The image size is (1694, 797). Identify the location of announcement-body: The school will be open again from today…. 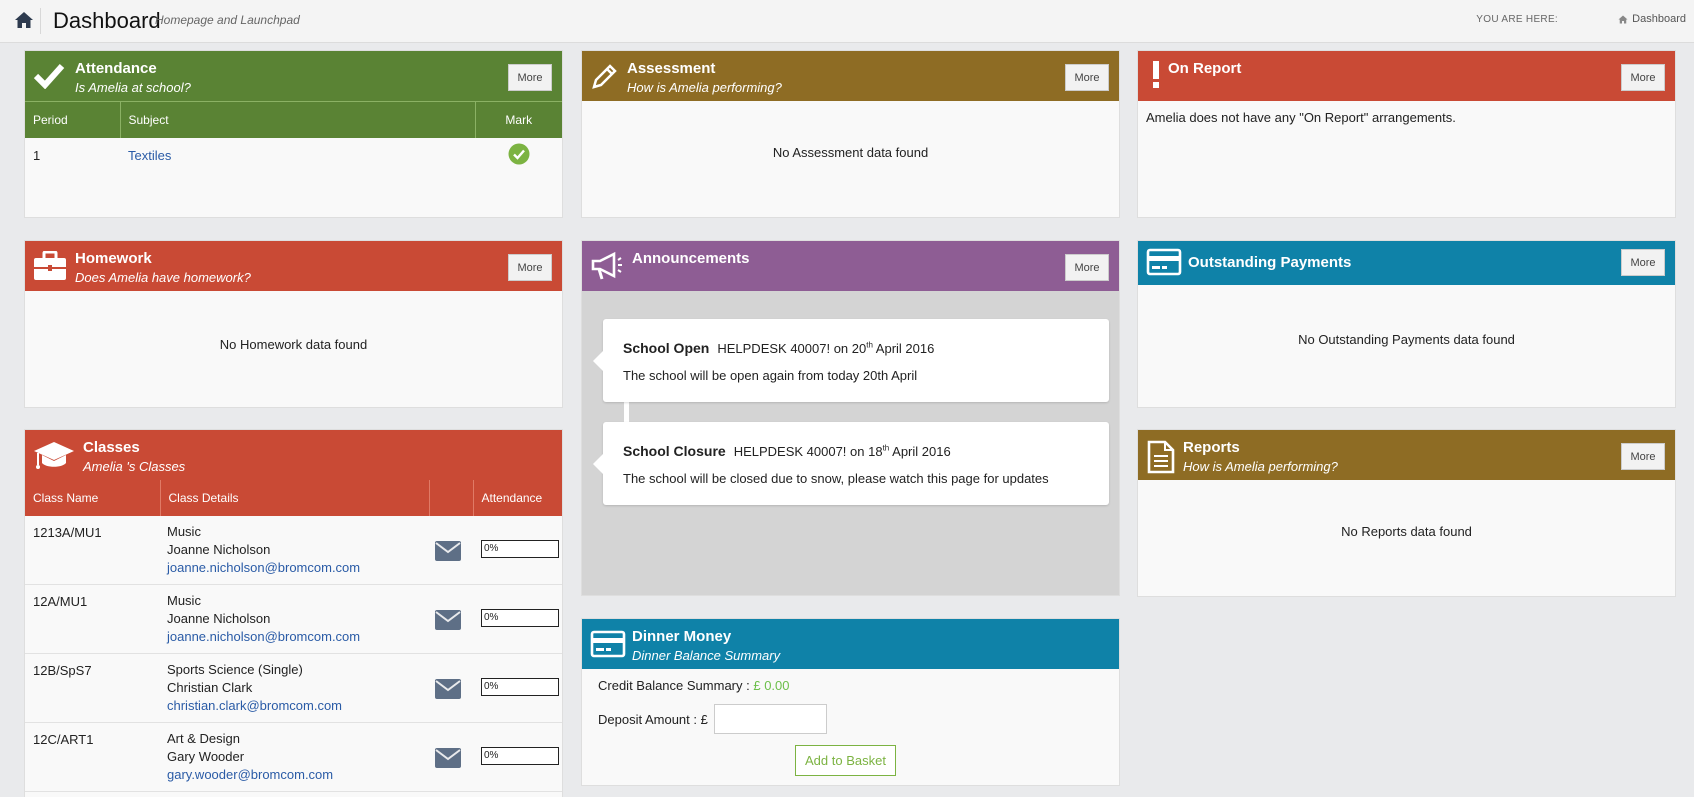
(770, 375).